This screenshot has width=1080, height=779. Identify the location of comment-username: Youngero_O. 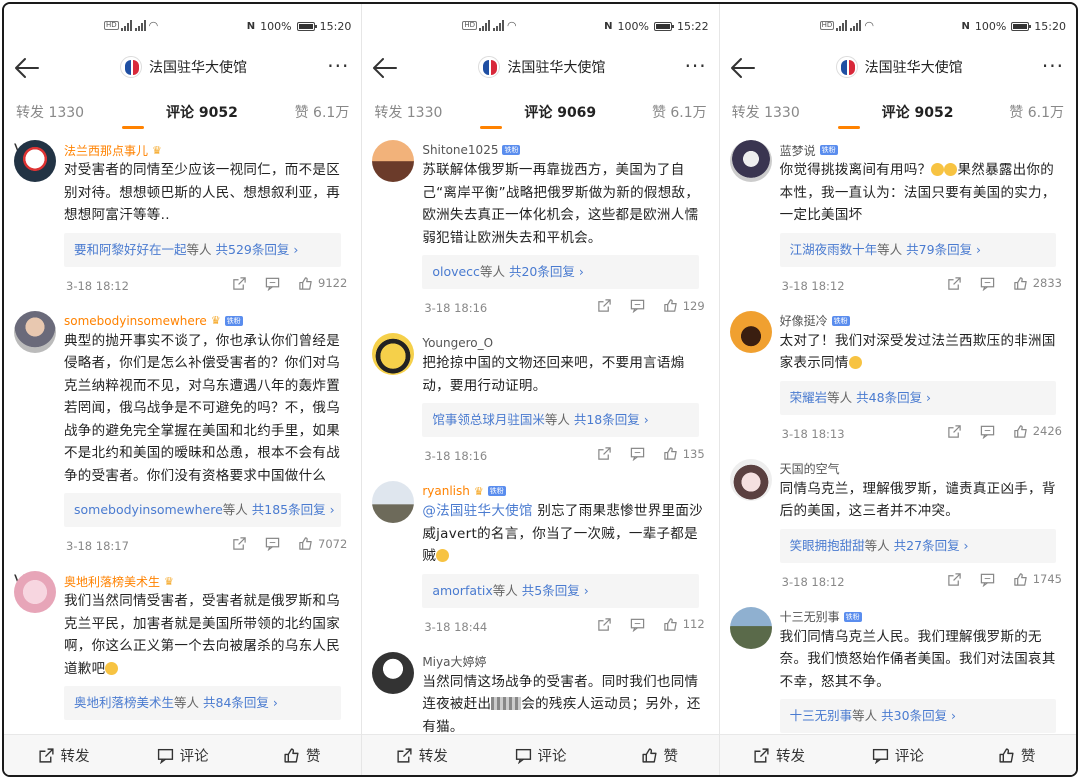
(457, 343).